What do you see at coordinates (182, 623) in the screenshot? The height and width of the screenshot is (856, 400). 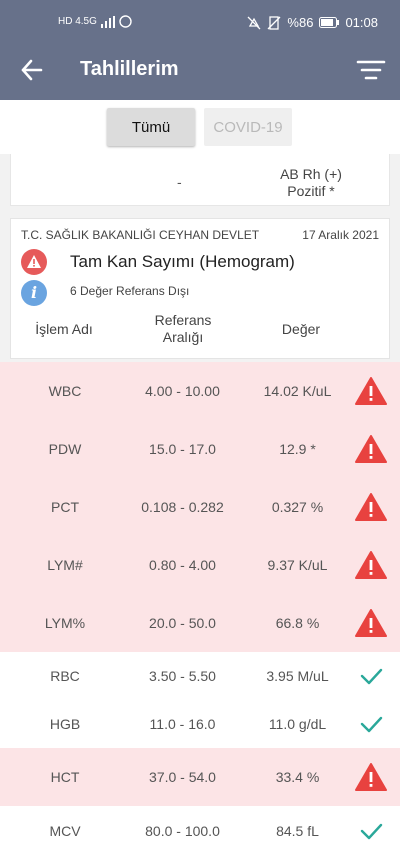 I see `result-reference: 20.0 - 50.0` at bounding box center [182, 623].